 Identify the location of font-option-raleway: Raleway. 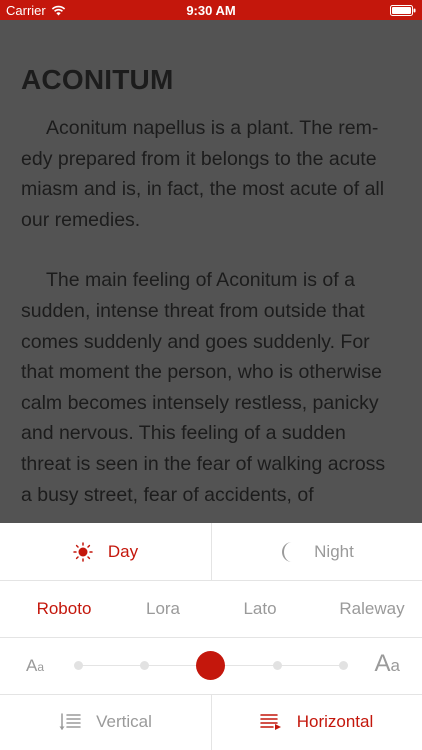
(372, 609).